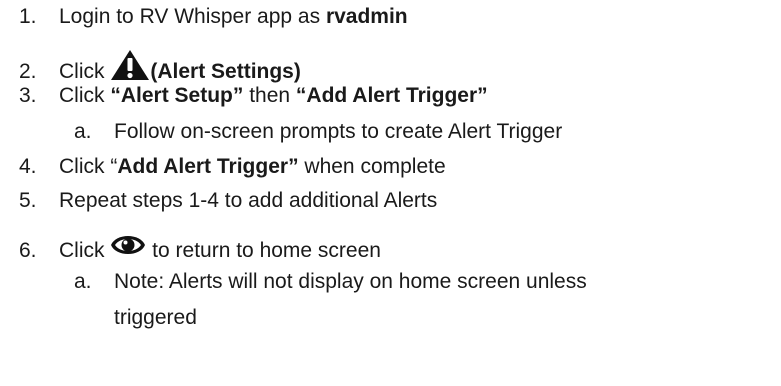 The width and height of the screenshot is (781, 386). Describe the element at coordinates (177, 95) in the screenshot. I see `step-bold-text: “Alert Setup”` at that location.